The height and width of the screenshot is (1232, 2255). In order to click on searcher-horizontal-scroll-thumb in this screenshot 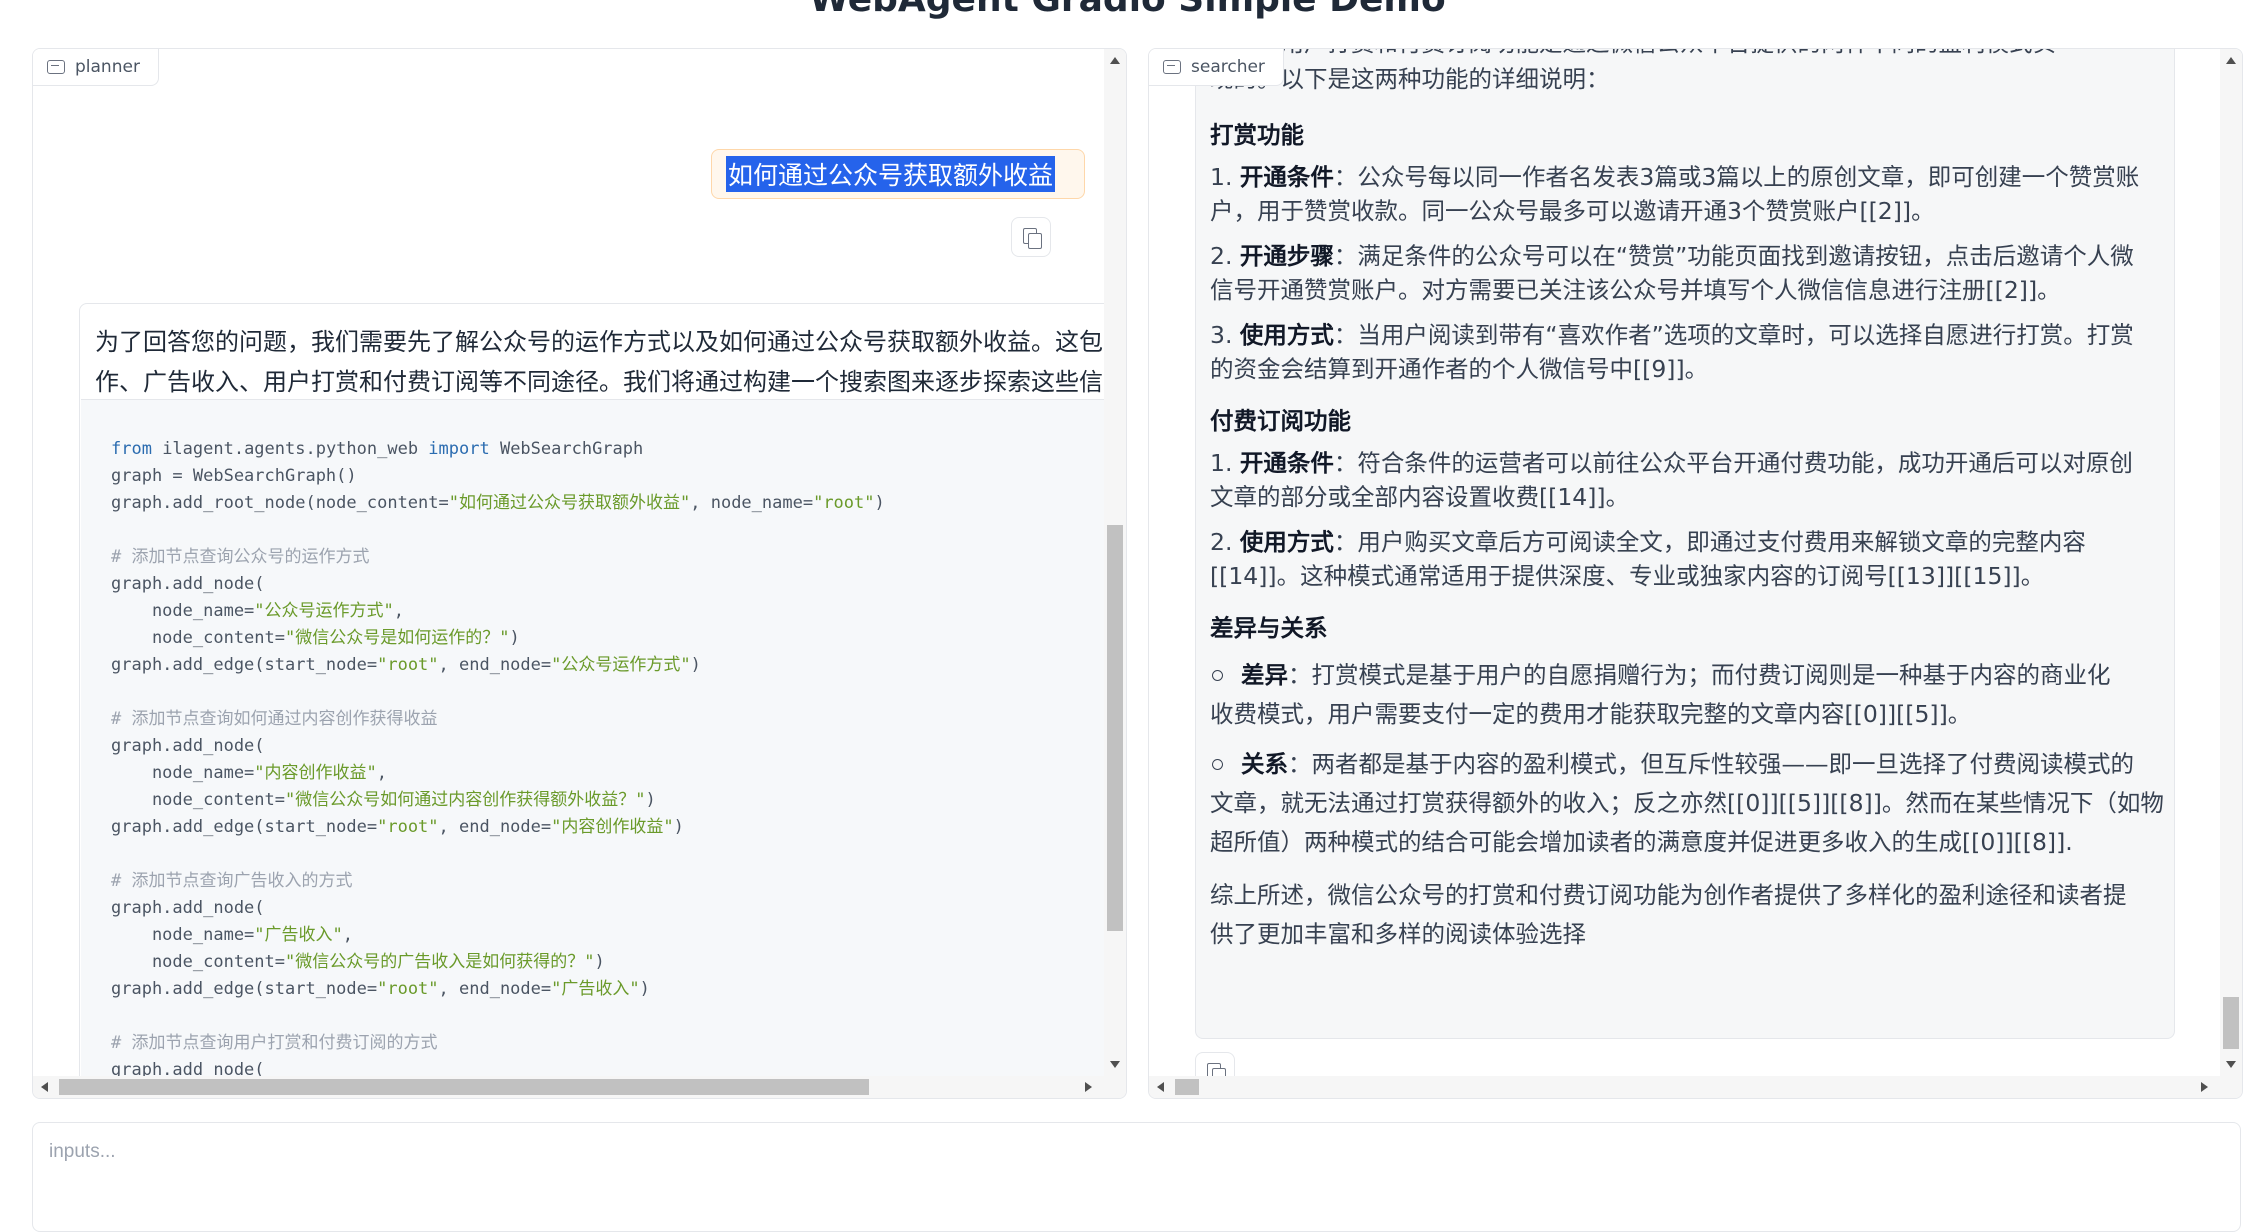, I will do `click(1187, 1087)`.